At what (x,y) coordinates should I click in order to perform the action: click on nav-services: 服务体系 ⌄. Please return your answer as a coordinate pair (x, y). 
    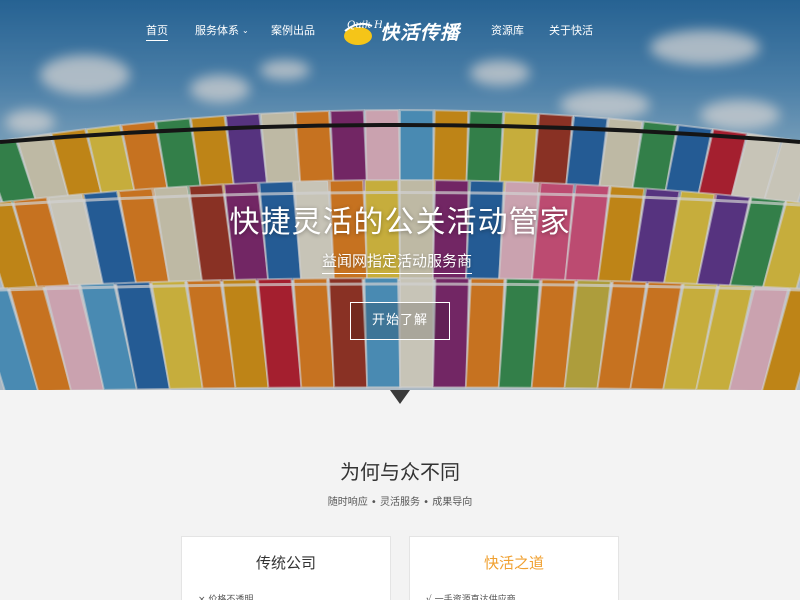
    Looking at the image, I should click on (222, 30).